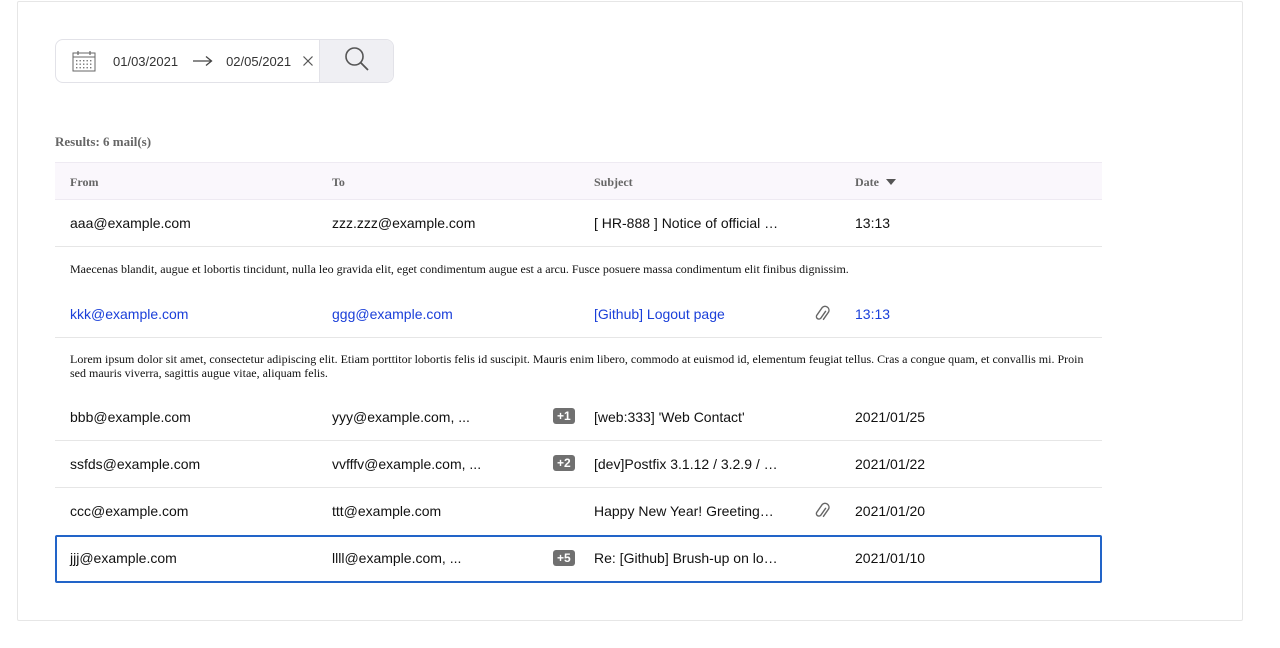 Image resolution: width=1280 pixels, height=648 pixels. What do you see at coordinates (129, 314) in the screenshot?
I see `mail-from: kkk@example.com` at bounding box center [129, 314].